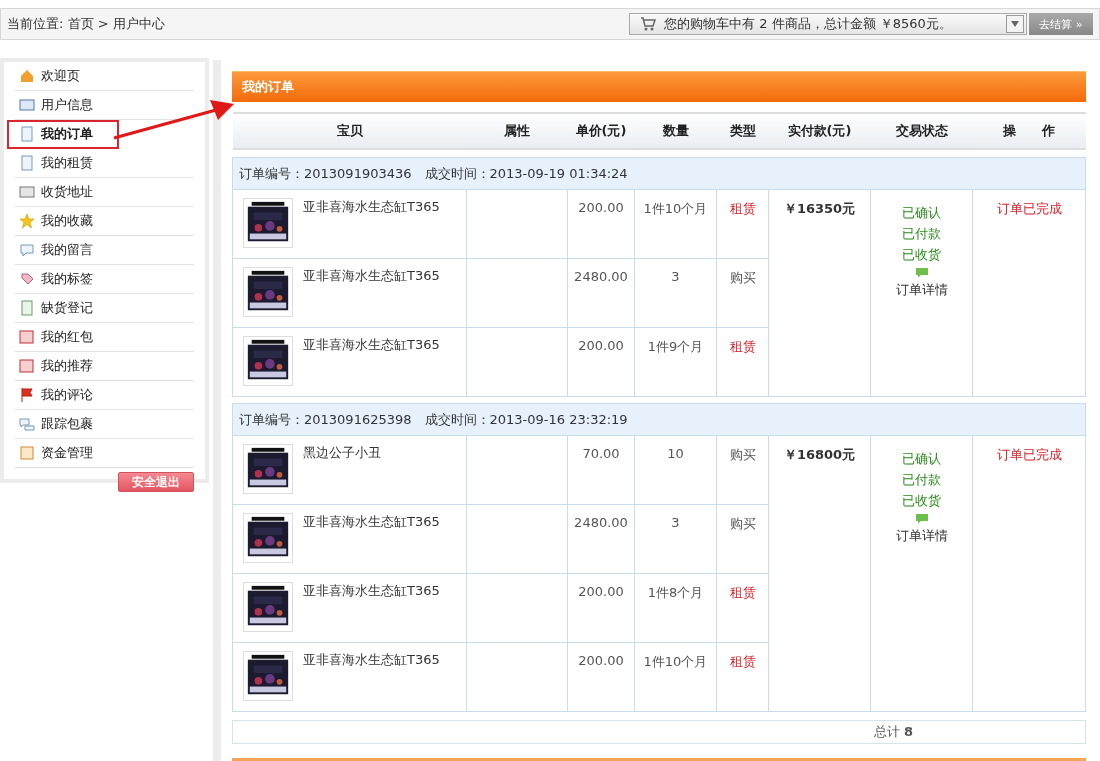 The height and width of the screenshot is (761, 1100). What do you see at coordinates (104, 221) in the screenshot?
I see `sidebar-item: 我的收藏` at bounding box center [104, 221].